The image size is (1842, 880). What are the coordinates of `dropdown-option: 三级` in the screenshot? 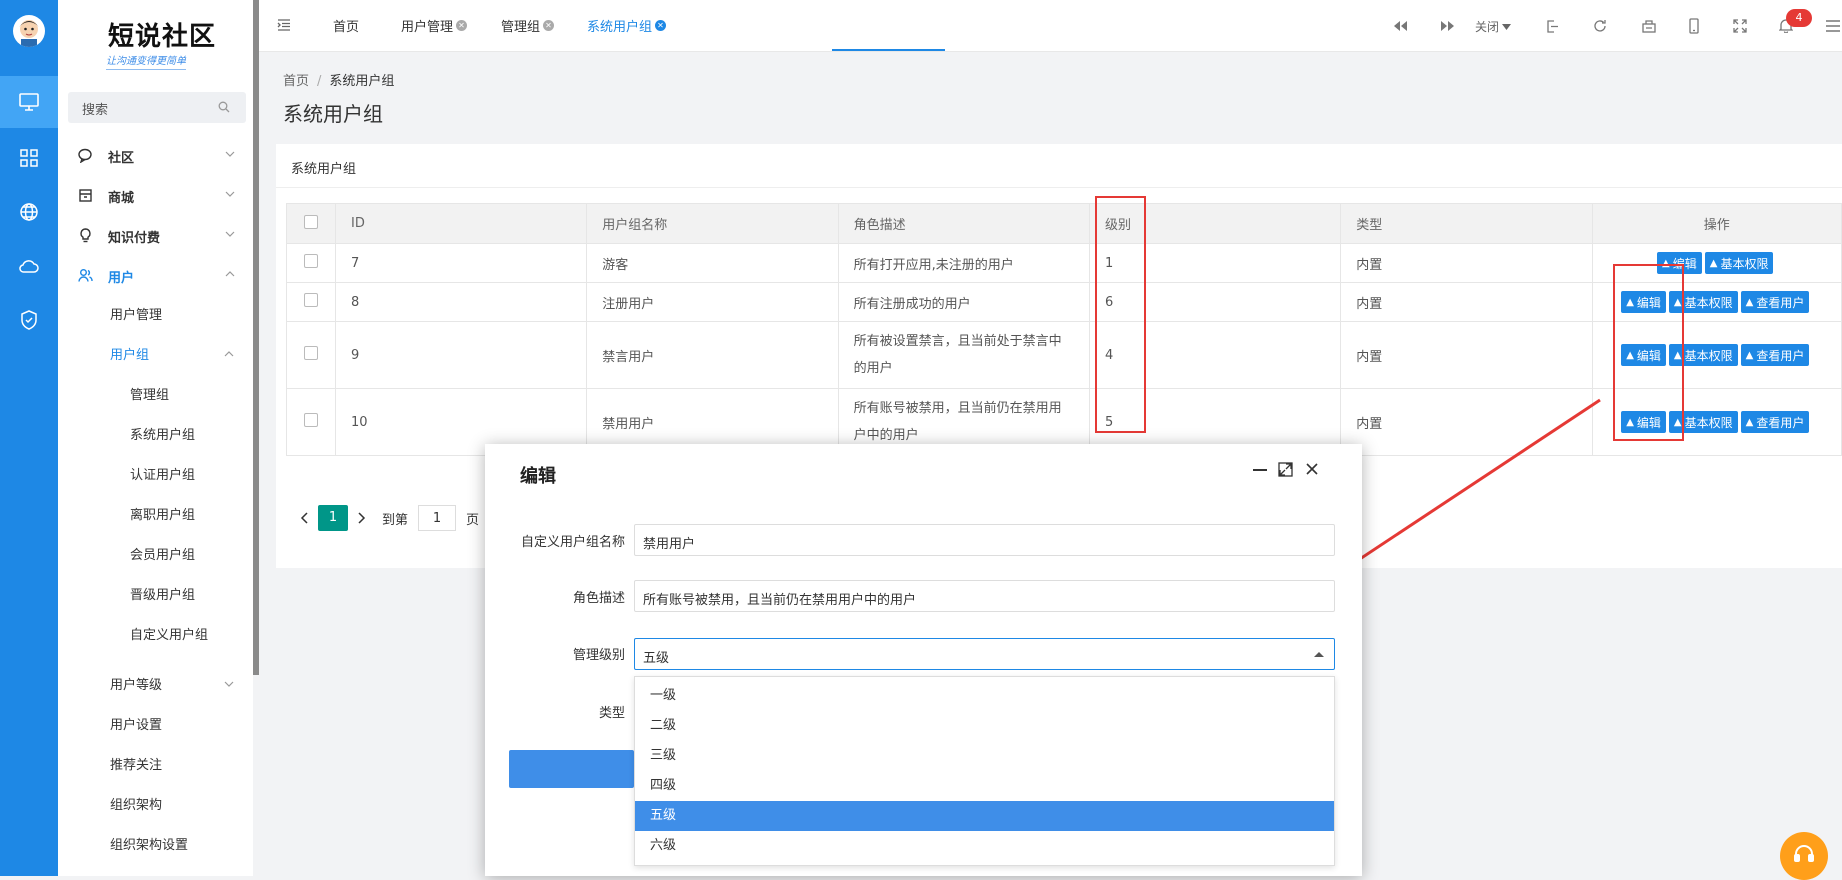 It's located at (984, 756).